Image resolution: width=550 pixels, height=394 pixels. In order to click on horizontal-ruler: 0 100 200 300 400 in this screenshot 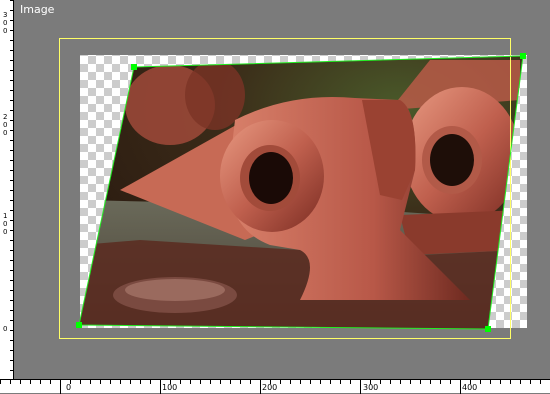, I will do `click(275, 386)`.